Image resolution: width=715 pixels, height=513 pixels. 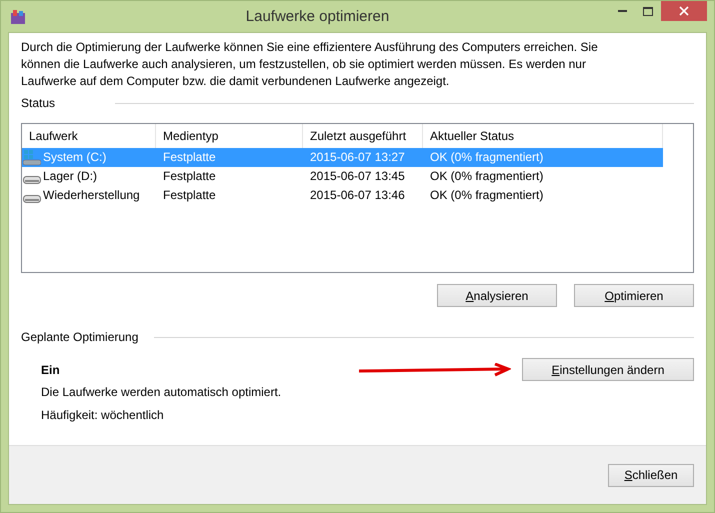 What do you see at coordinates (608, 369) in the screenshot?
I see `settings-button: Einstellungen ändern` at bounding box center [608, 369].